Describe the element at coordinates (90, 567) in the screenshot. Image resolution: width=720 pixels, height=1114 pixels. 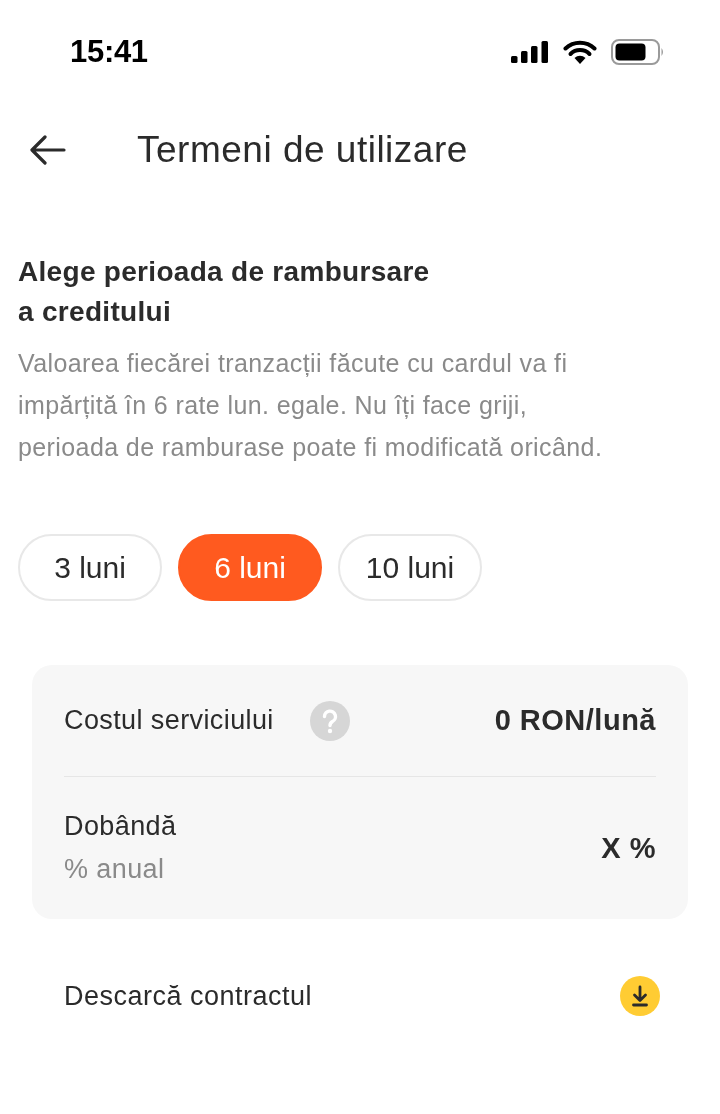
I see `period-chip: 3 luni` at that location.